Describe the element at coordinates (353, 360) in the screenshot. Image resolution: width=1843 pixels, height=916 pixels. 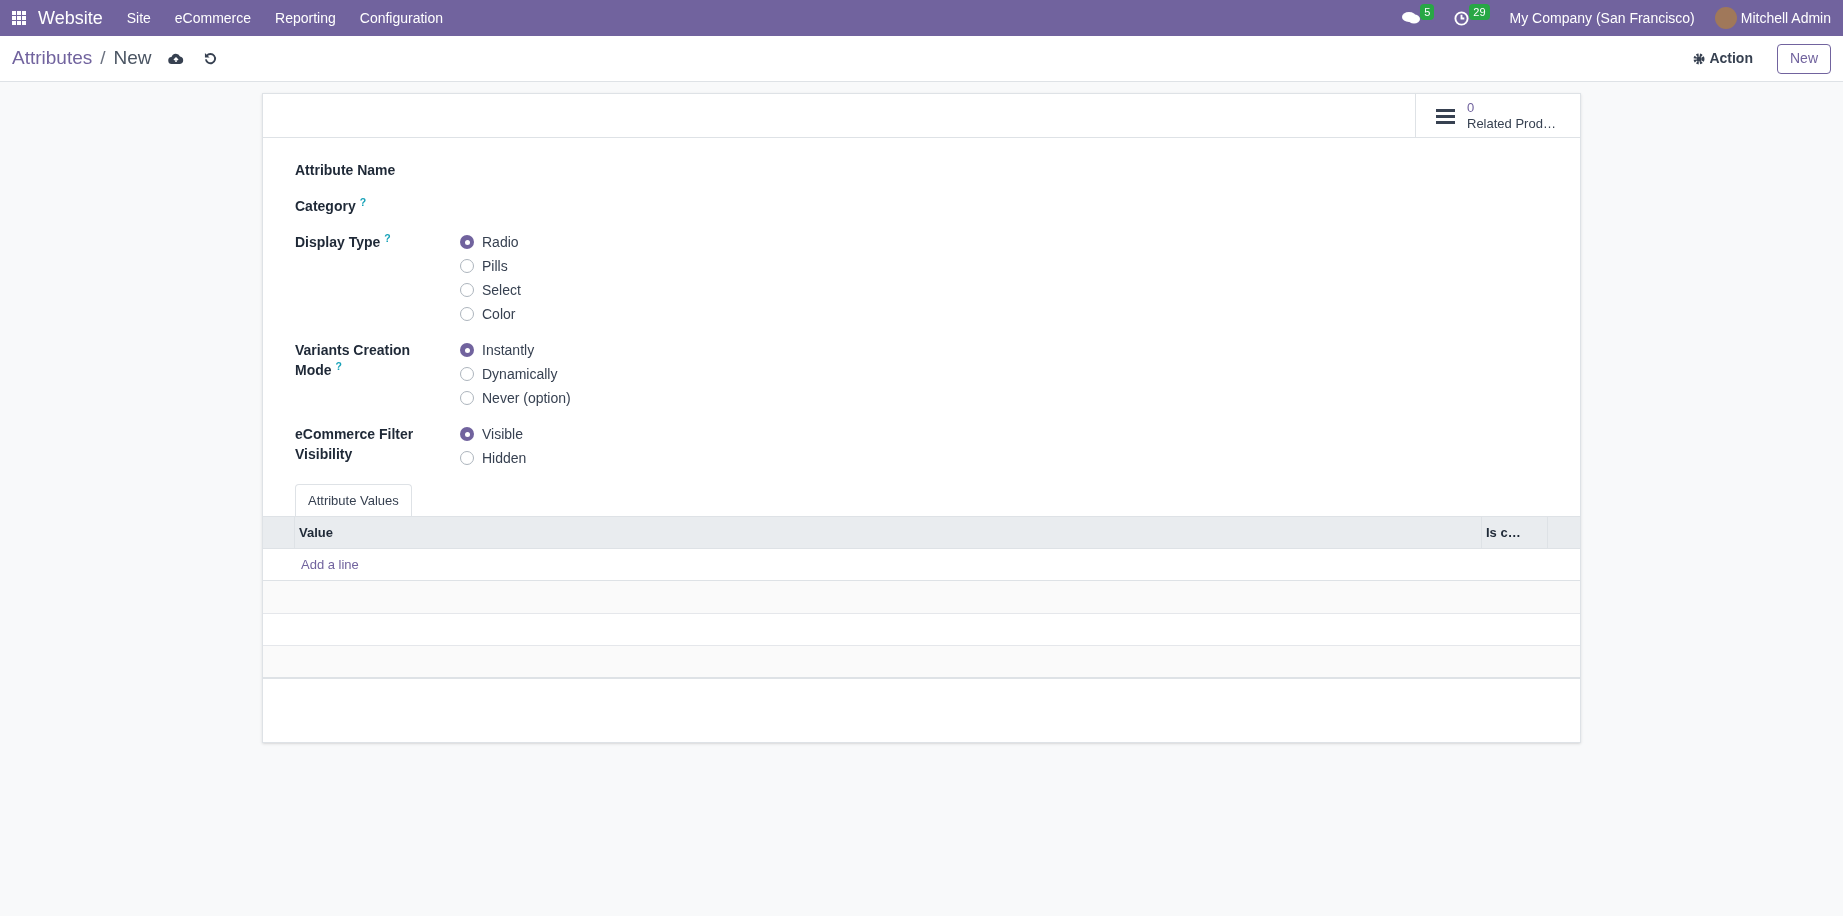
I see `field-label: Variants Creation Mode $^{?}$` at that location.